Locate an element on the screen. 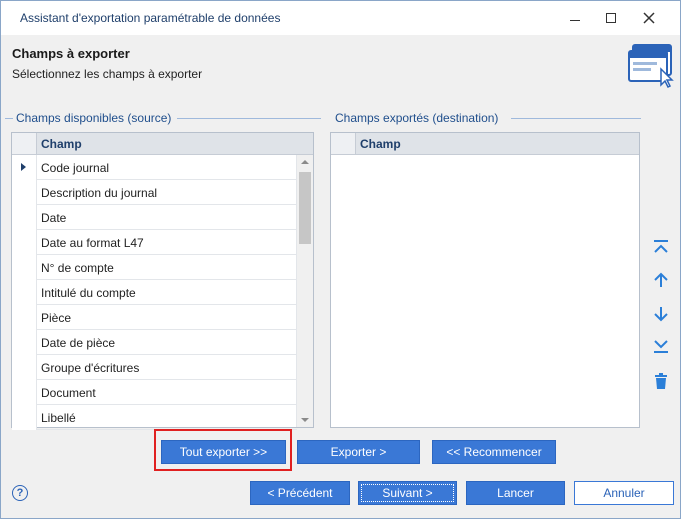 Image resolution: width=685 pixels, height=519 pixels. table-row: Pièce is located at coordinates (154, 317).